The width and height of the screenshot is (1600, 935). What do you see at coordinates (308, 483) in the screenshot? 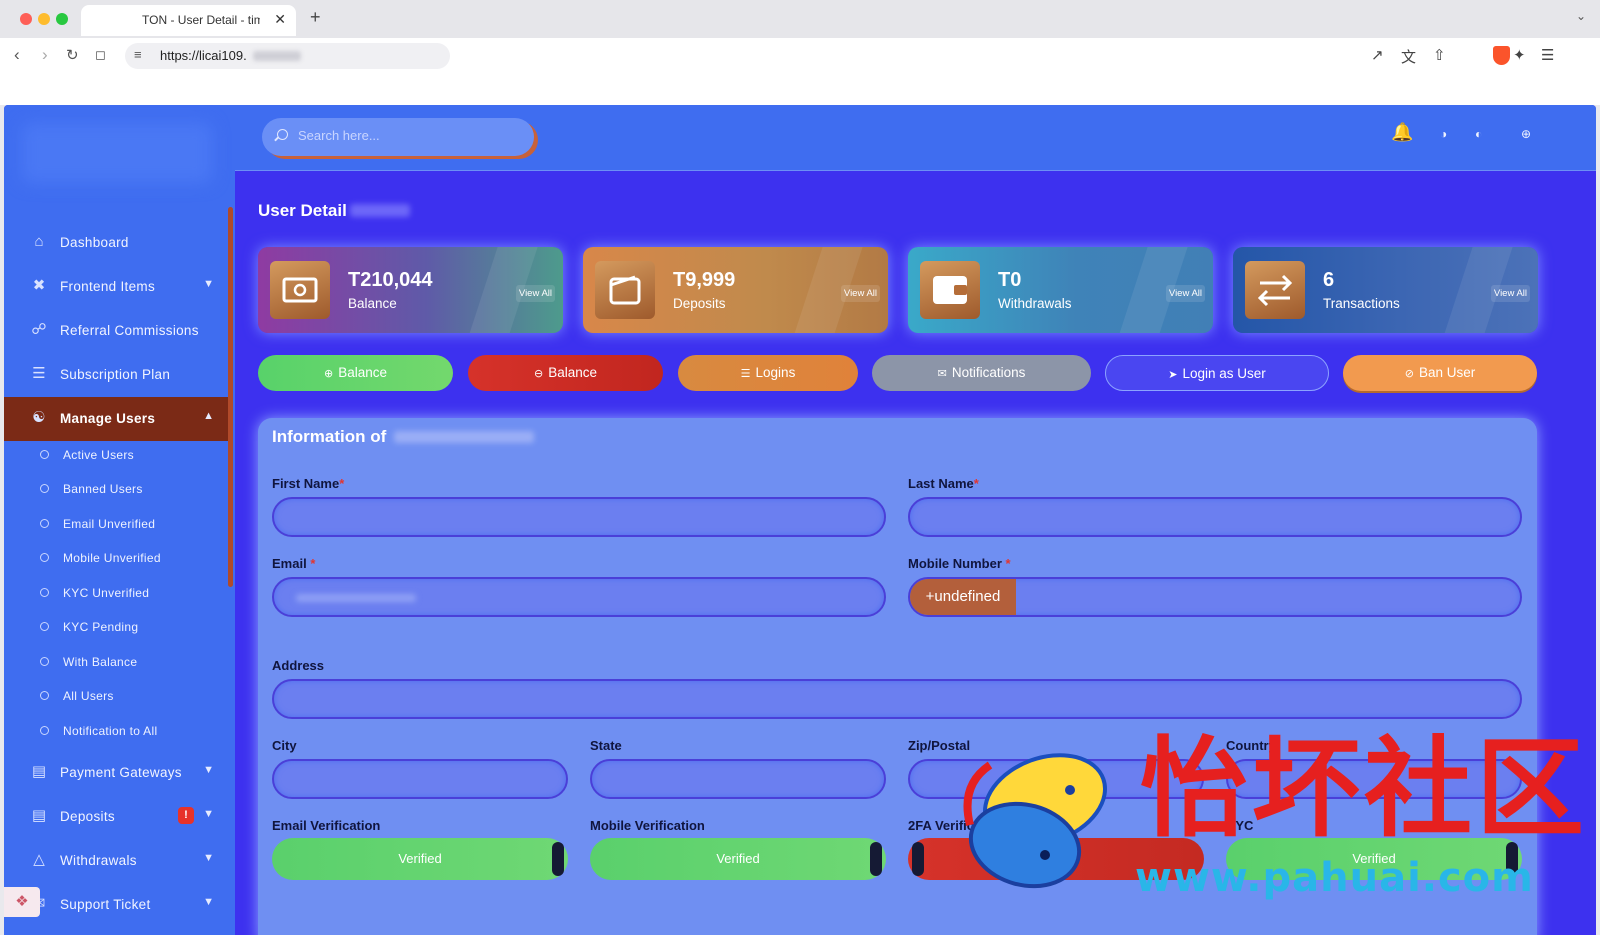
I see `first-name-label: First Name*` at bounding box center [308, 483].